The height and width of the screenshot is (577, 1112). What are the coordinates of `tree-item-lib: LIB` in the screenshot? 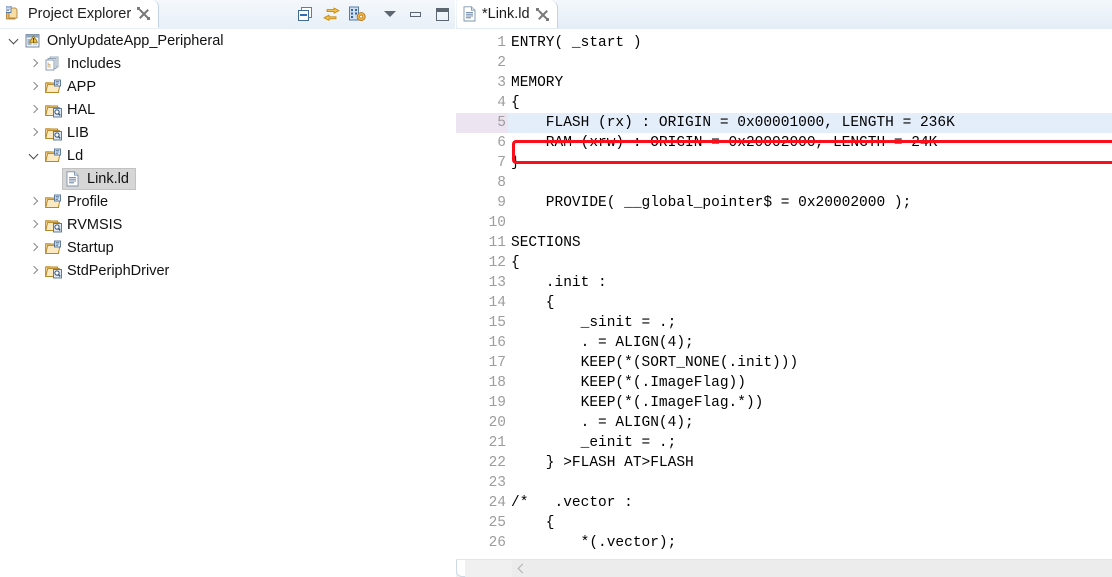 It's located at (227, 132).